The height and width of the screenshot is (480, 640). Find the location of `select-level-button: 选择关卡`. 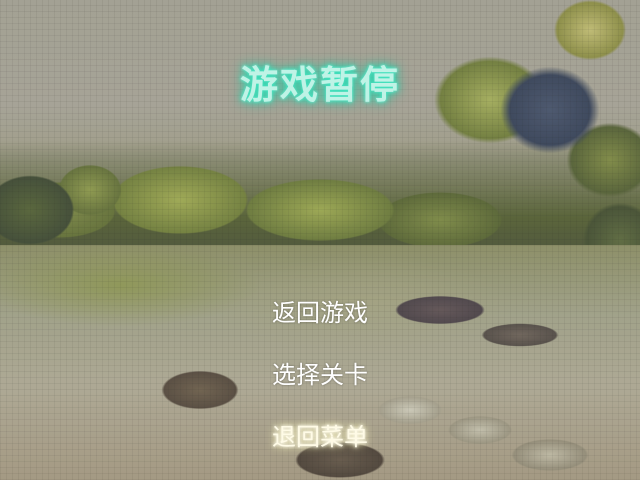

select-level-button: 选择关卡 is located at coordinates (320, 375).